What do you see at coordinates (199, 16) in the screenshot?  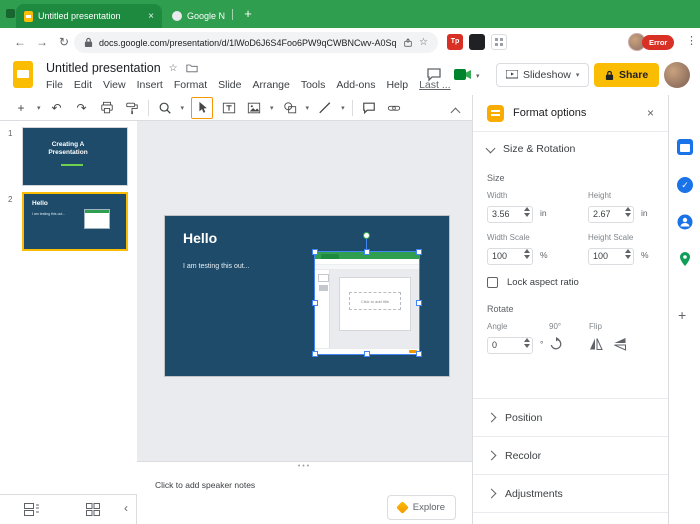 I see `browser-tab-second: Google N` at bounding box center [199, 16].